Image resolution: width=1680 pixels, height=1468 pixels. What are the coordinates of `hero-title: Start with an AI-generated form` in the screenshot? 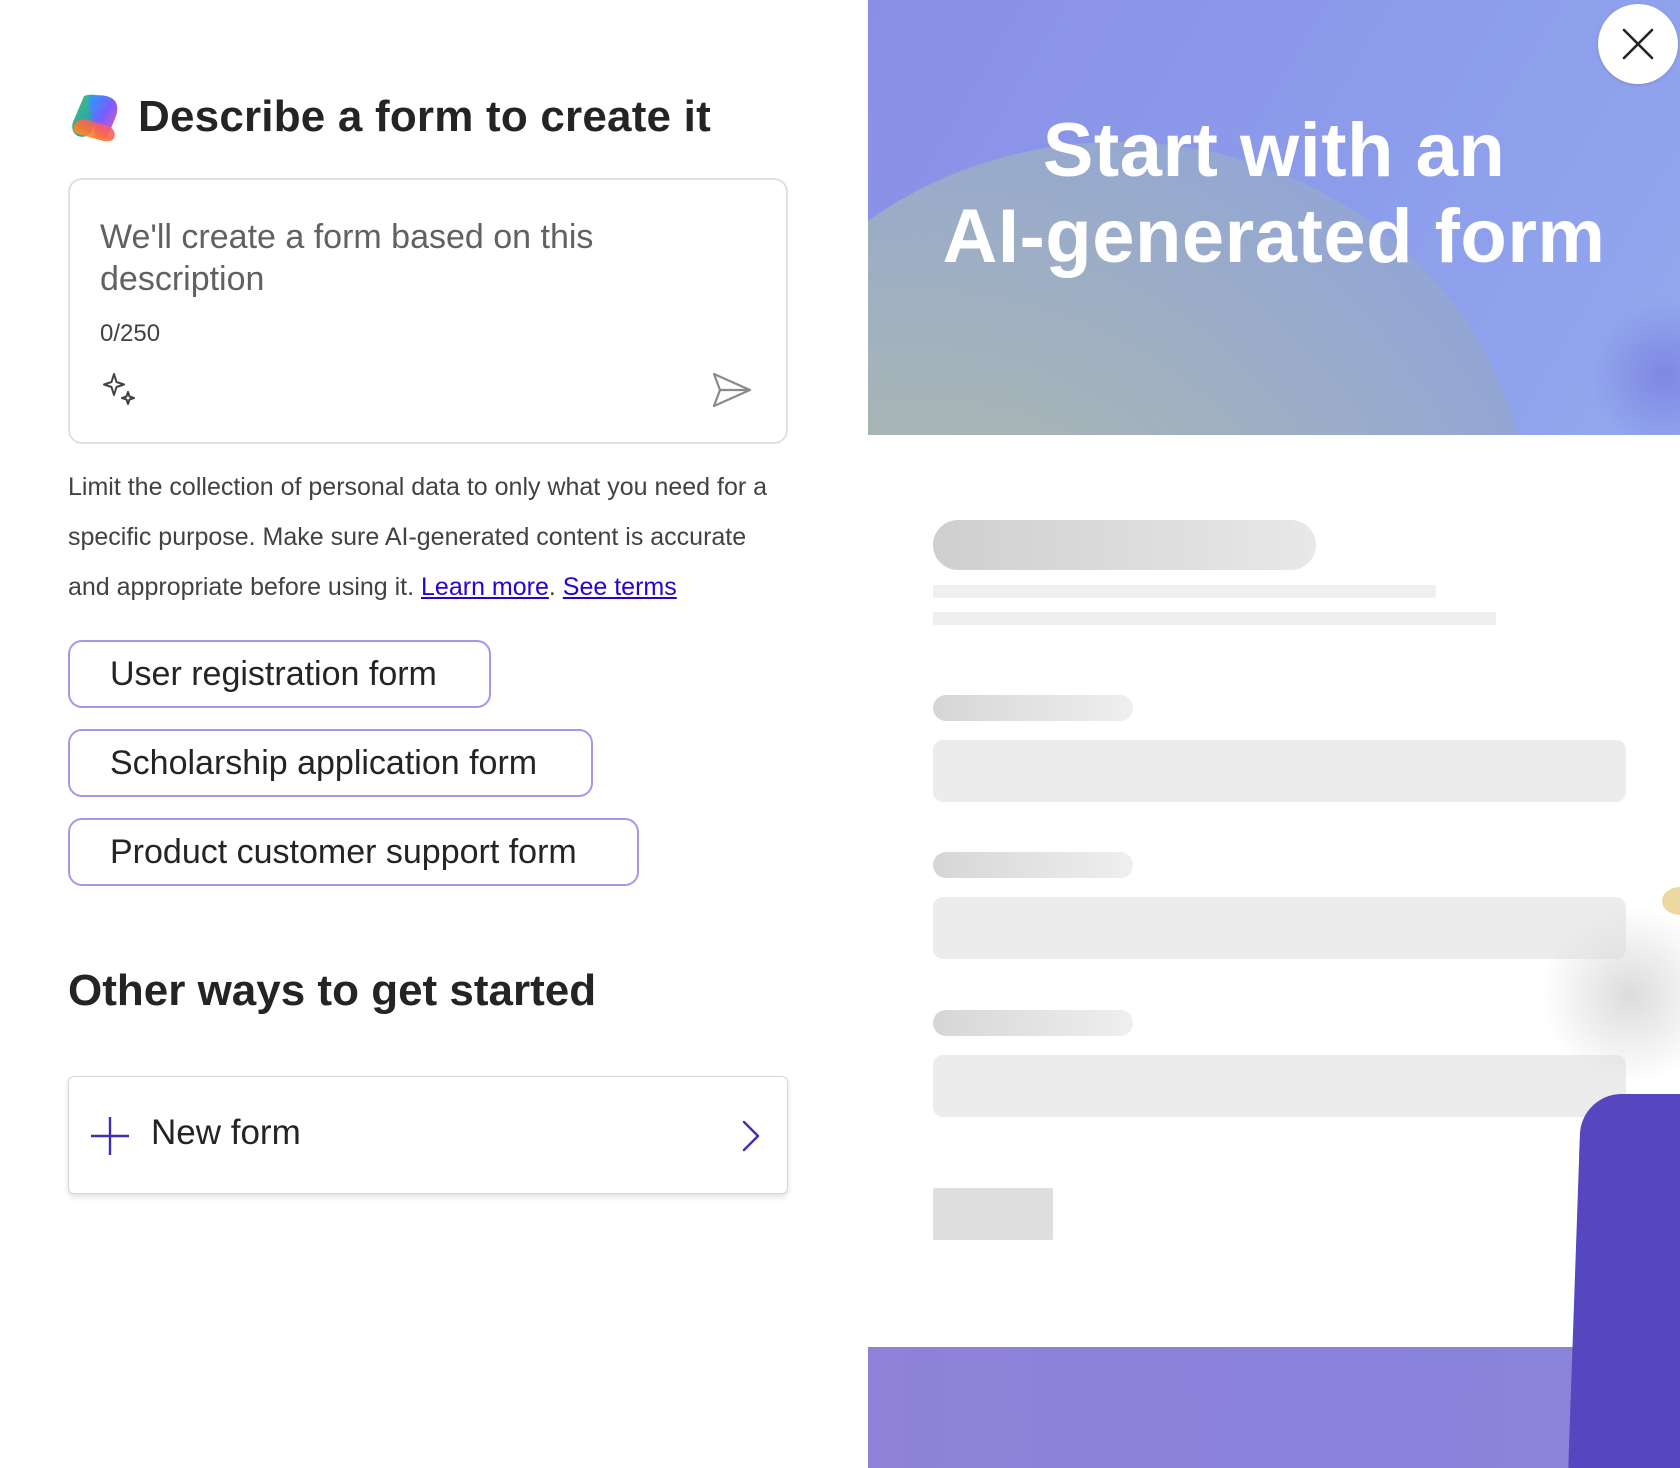 It's located at (1274, 194).